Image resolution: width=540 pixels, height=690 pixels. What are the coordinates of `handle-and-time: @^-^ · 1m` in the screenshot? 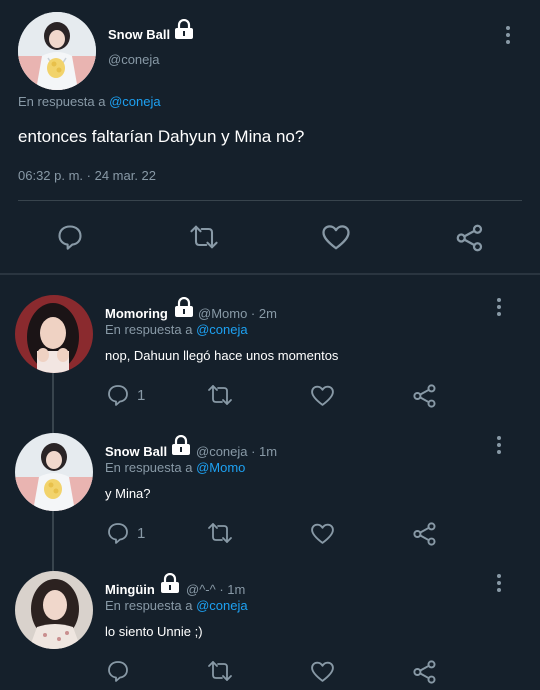 It's located at (216, 589).